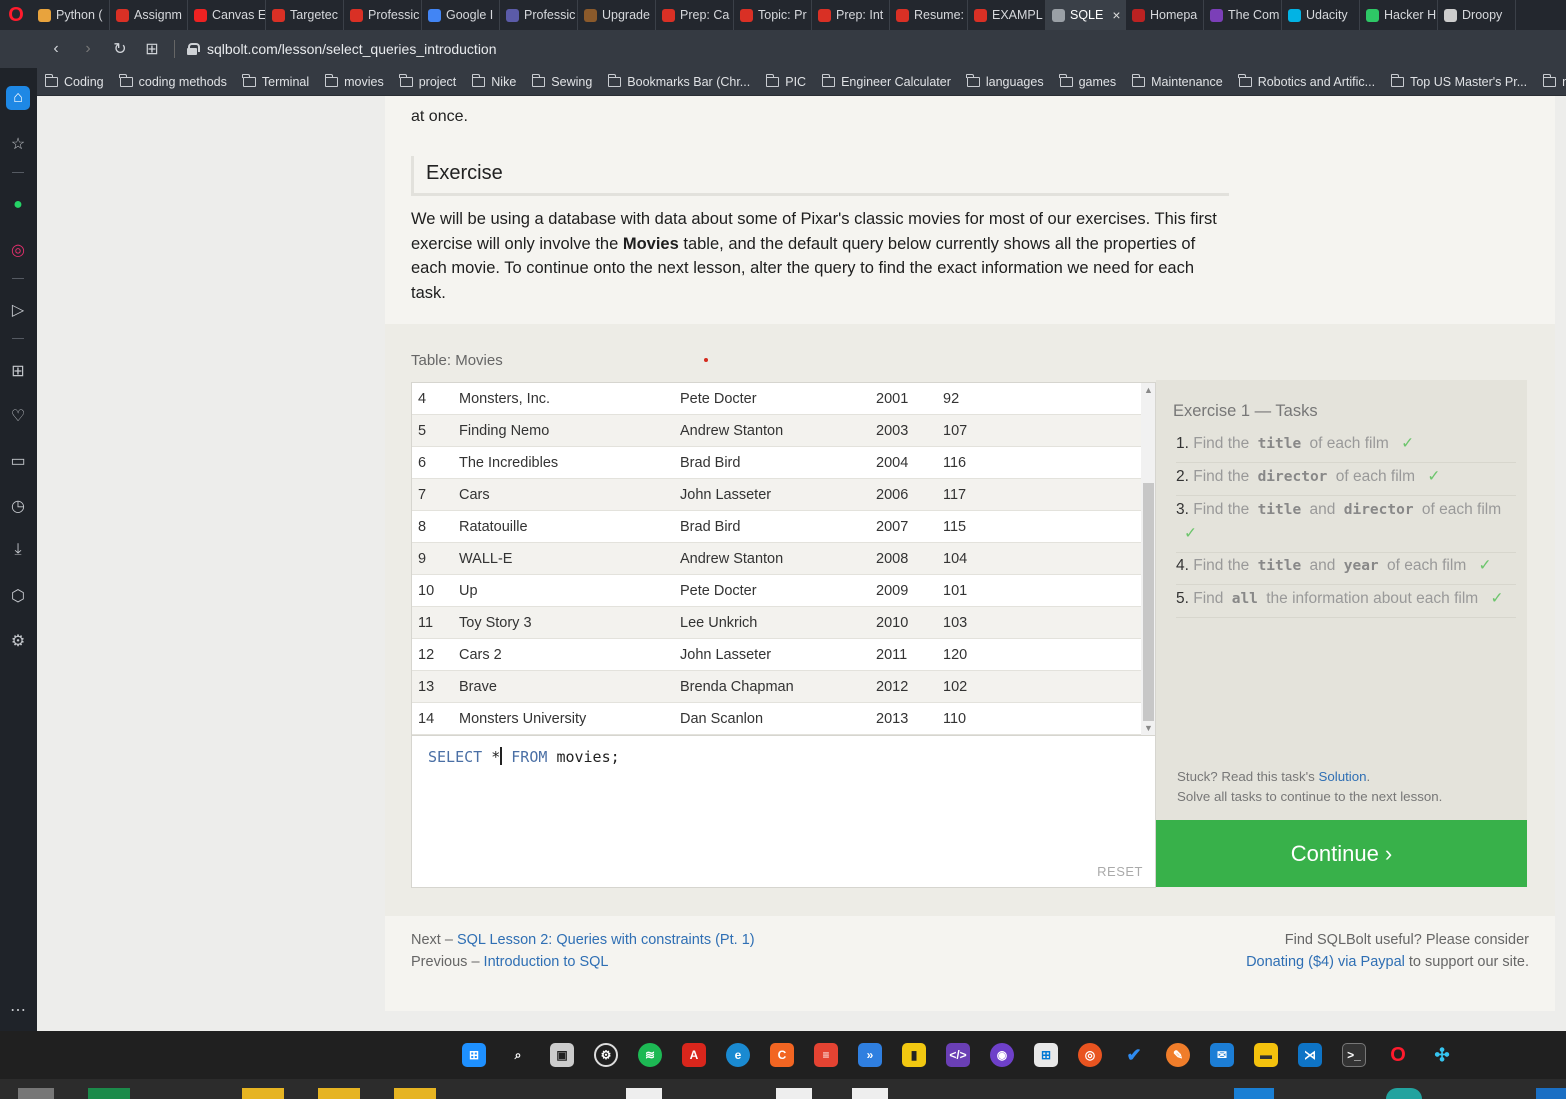 The width and height of the screenshot is (1566, 1099). I want to click on app-c-icon: C, so click(782, 1055).